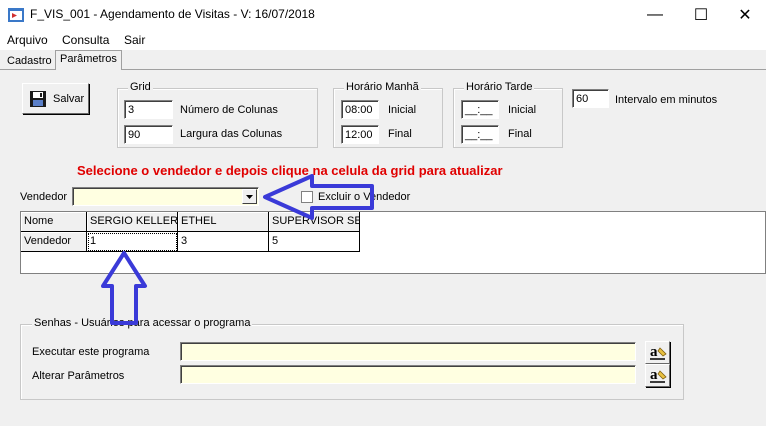 This screenshot has height=426, width=766. I want to click on interval-minutes-input: 60, so click(590, 98).